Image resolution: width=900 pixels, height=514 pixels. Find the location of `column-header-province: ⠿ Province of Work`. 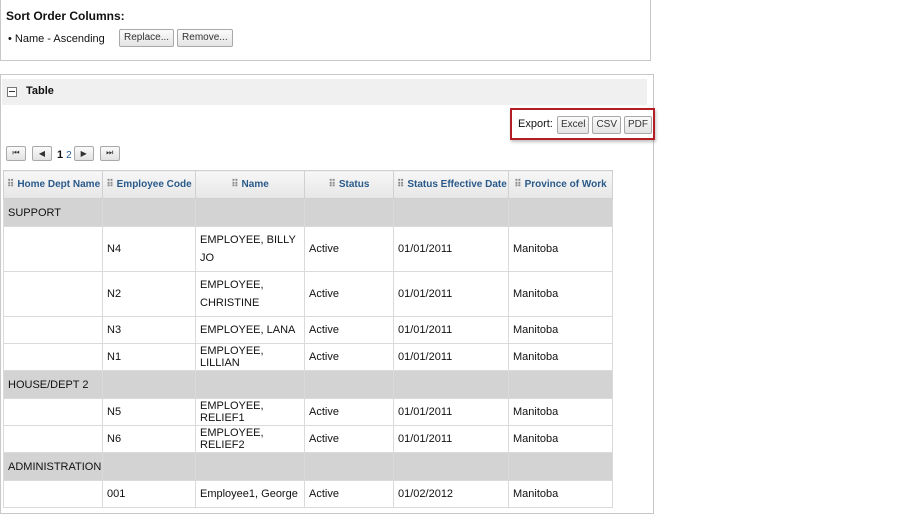

column-header-province: ⠿ Province of Work is located at coordinates (560, 184).